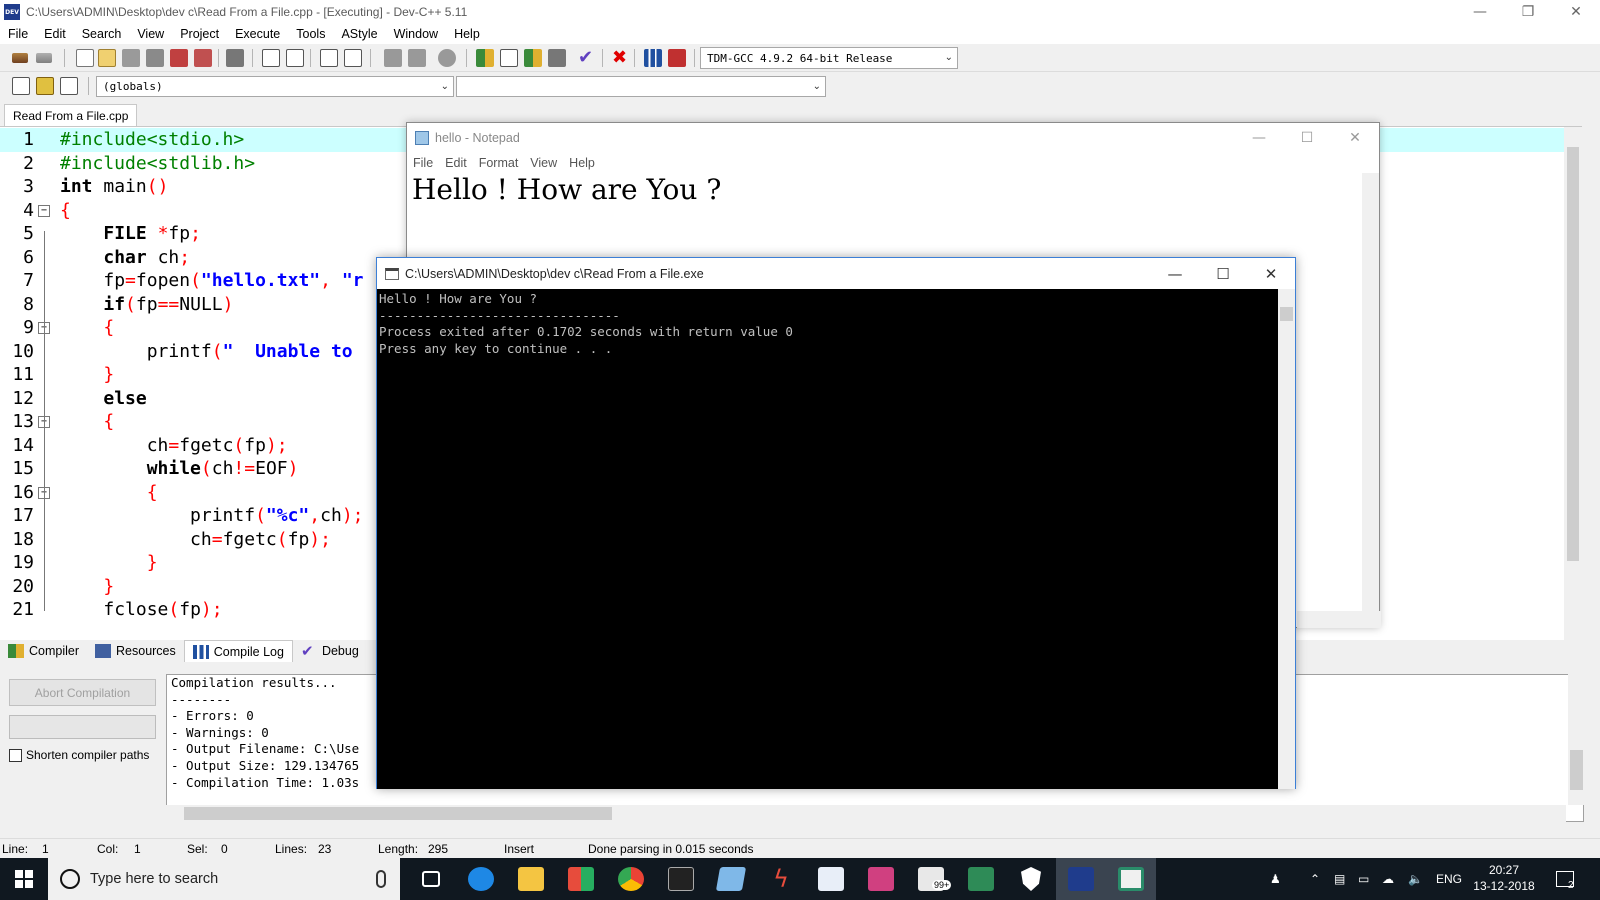  I want to click on menu-help: Help, so click(467, 34).